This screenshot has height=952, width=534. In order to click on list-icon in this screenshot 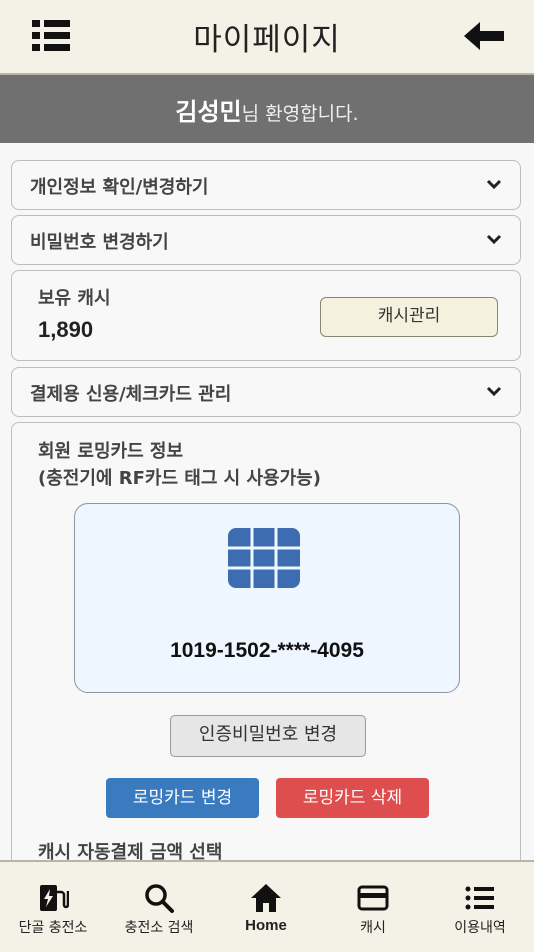, I will do `click(479, 898)`.